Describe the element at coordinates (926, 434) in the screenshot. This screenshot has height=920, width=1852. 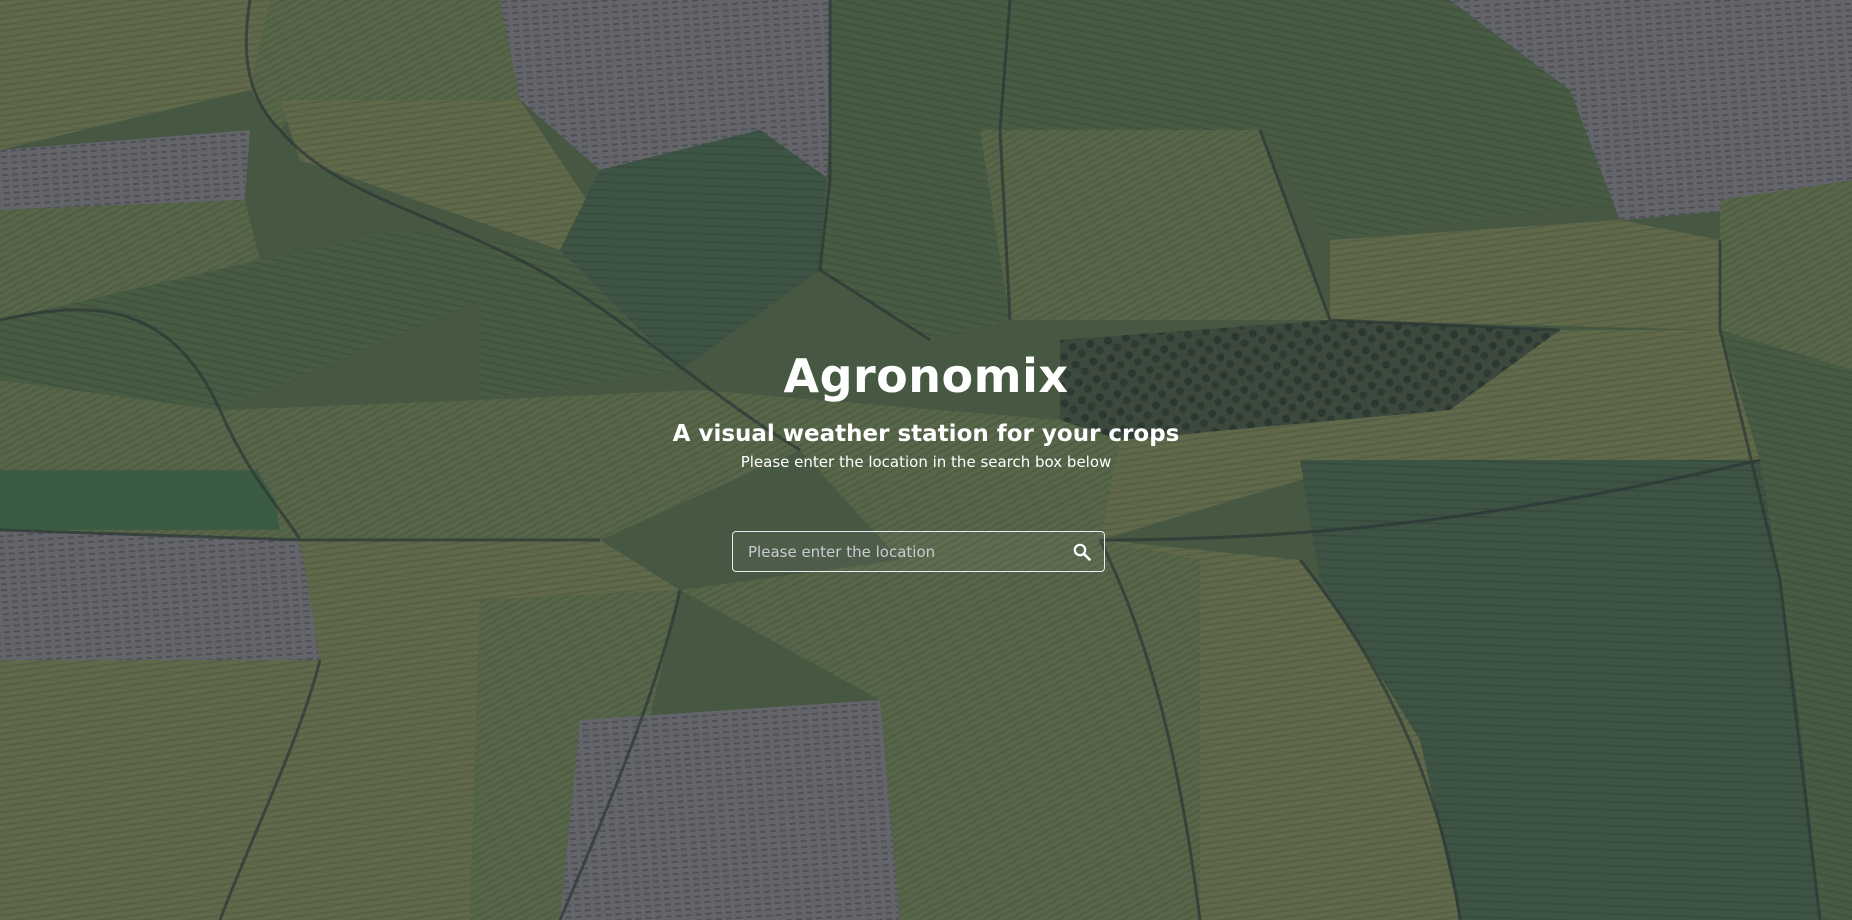
I see `page-subtitle: A visual weather station for your crops` at that location.